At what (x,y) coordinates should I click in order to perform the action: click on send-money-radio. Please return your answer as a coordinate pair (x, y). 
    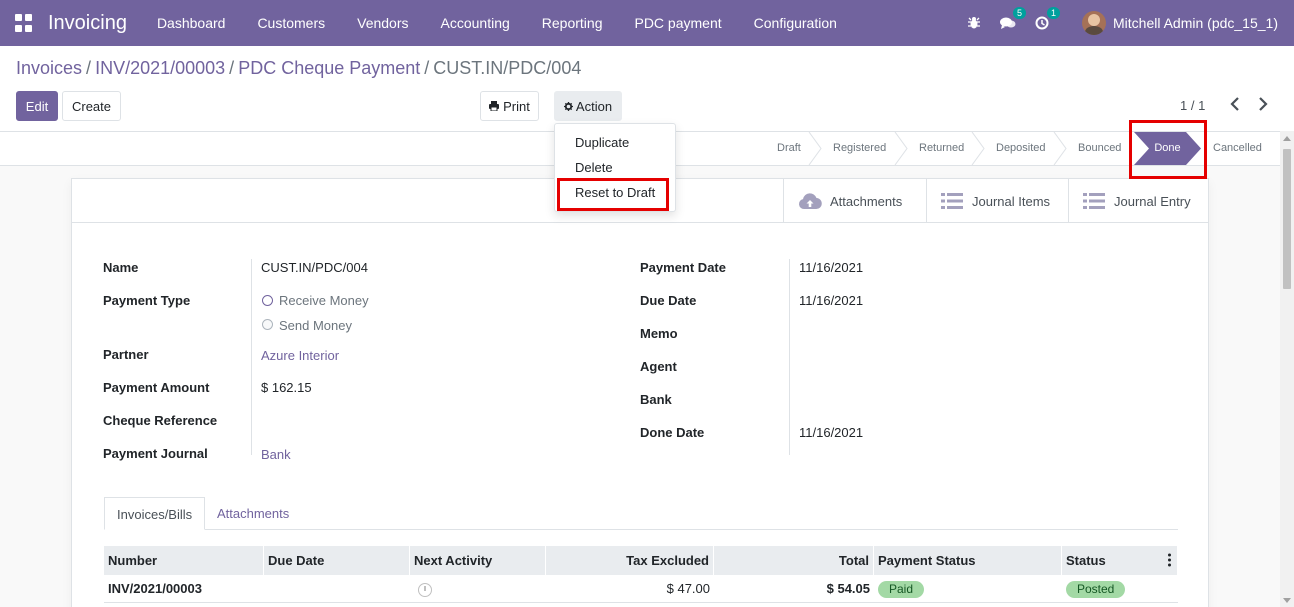
    Looking at the image, I should click on (267, 324).